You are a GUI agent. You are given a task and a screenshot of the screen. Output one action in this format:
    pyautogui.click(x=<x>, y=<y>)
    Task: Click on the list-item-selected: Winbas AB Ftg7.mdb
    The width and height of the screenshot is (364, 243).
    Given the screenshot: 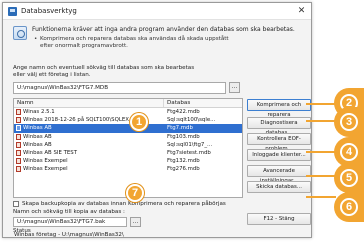 What is the action you would take?
    pyautogui.click(x=128, y=128)
    